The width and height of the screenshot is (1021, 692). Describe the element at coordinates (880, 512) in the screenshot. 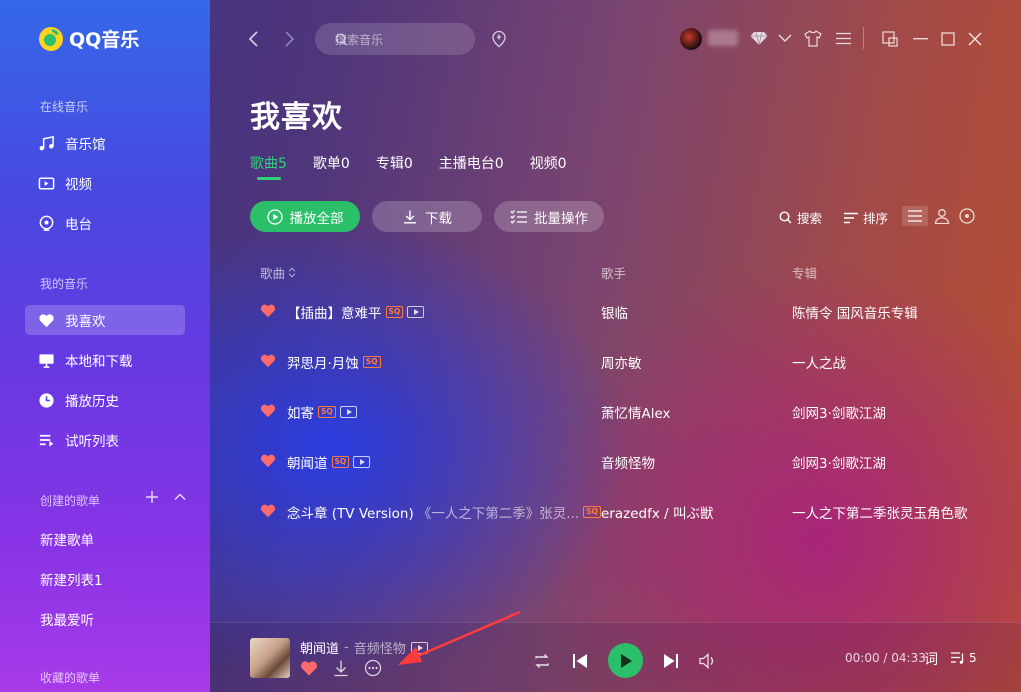

I see `song-album: 一人之下第二季张灵玉角色歌` at that location.